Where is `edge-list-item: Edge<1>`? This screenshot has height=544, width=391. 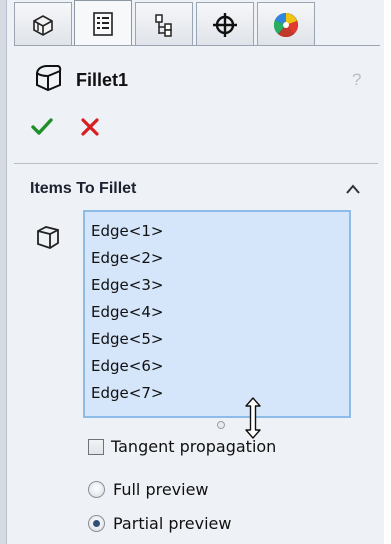 edge-list-item: Edge<1> is located at coordinates (220, 231).